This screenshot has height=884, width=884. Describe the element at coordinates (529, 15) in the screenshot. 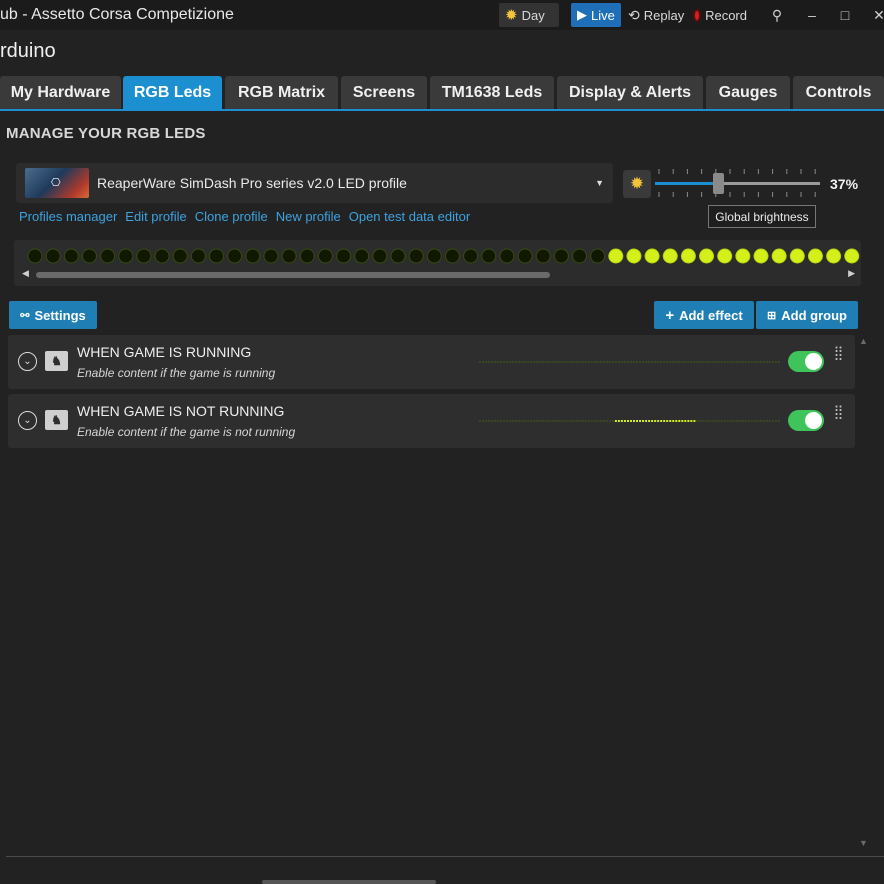

I see `day-mode-button: ✹ Day` at that location.